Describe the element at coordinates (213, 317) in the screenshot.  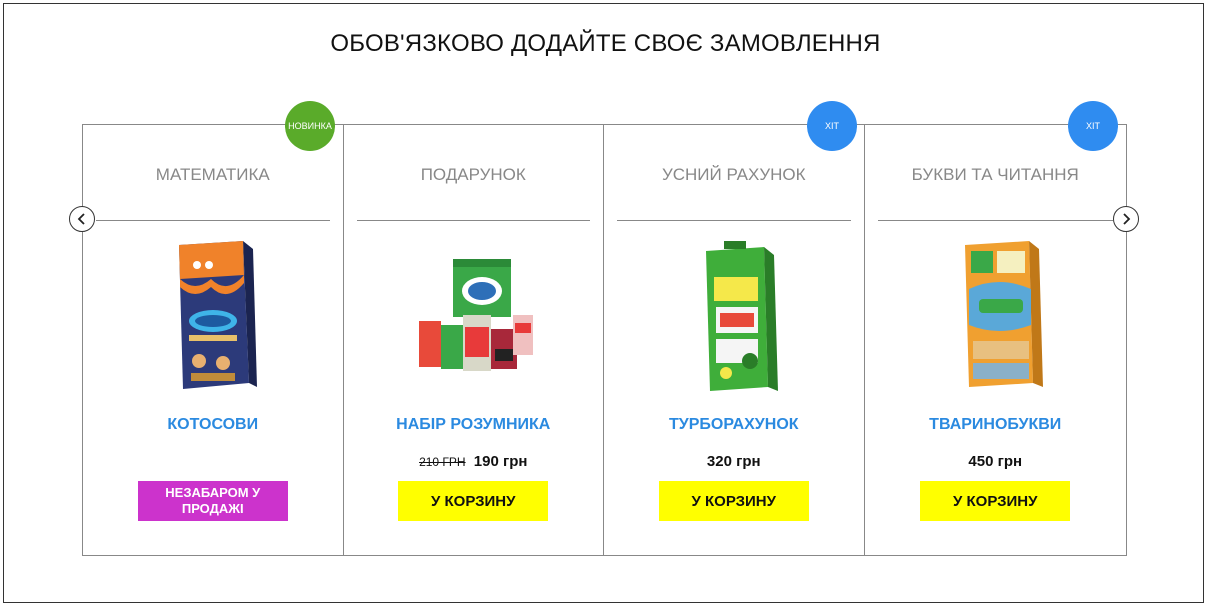
I see `product-image-kotosovy` at that location.